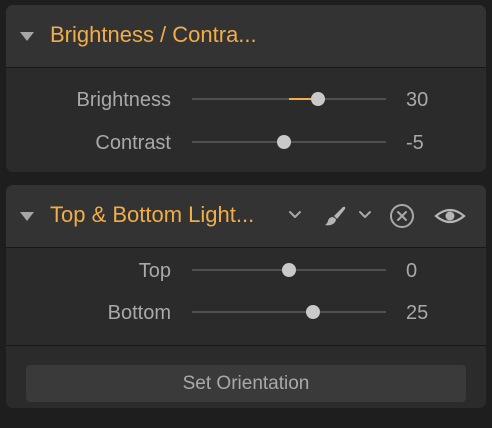  What do you see at coordinates (284, 142) in the screenshot?
I see `contrast-slider-thumb` at bounding box center [284, 142].